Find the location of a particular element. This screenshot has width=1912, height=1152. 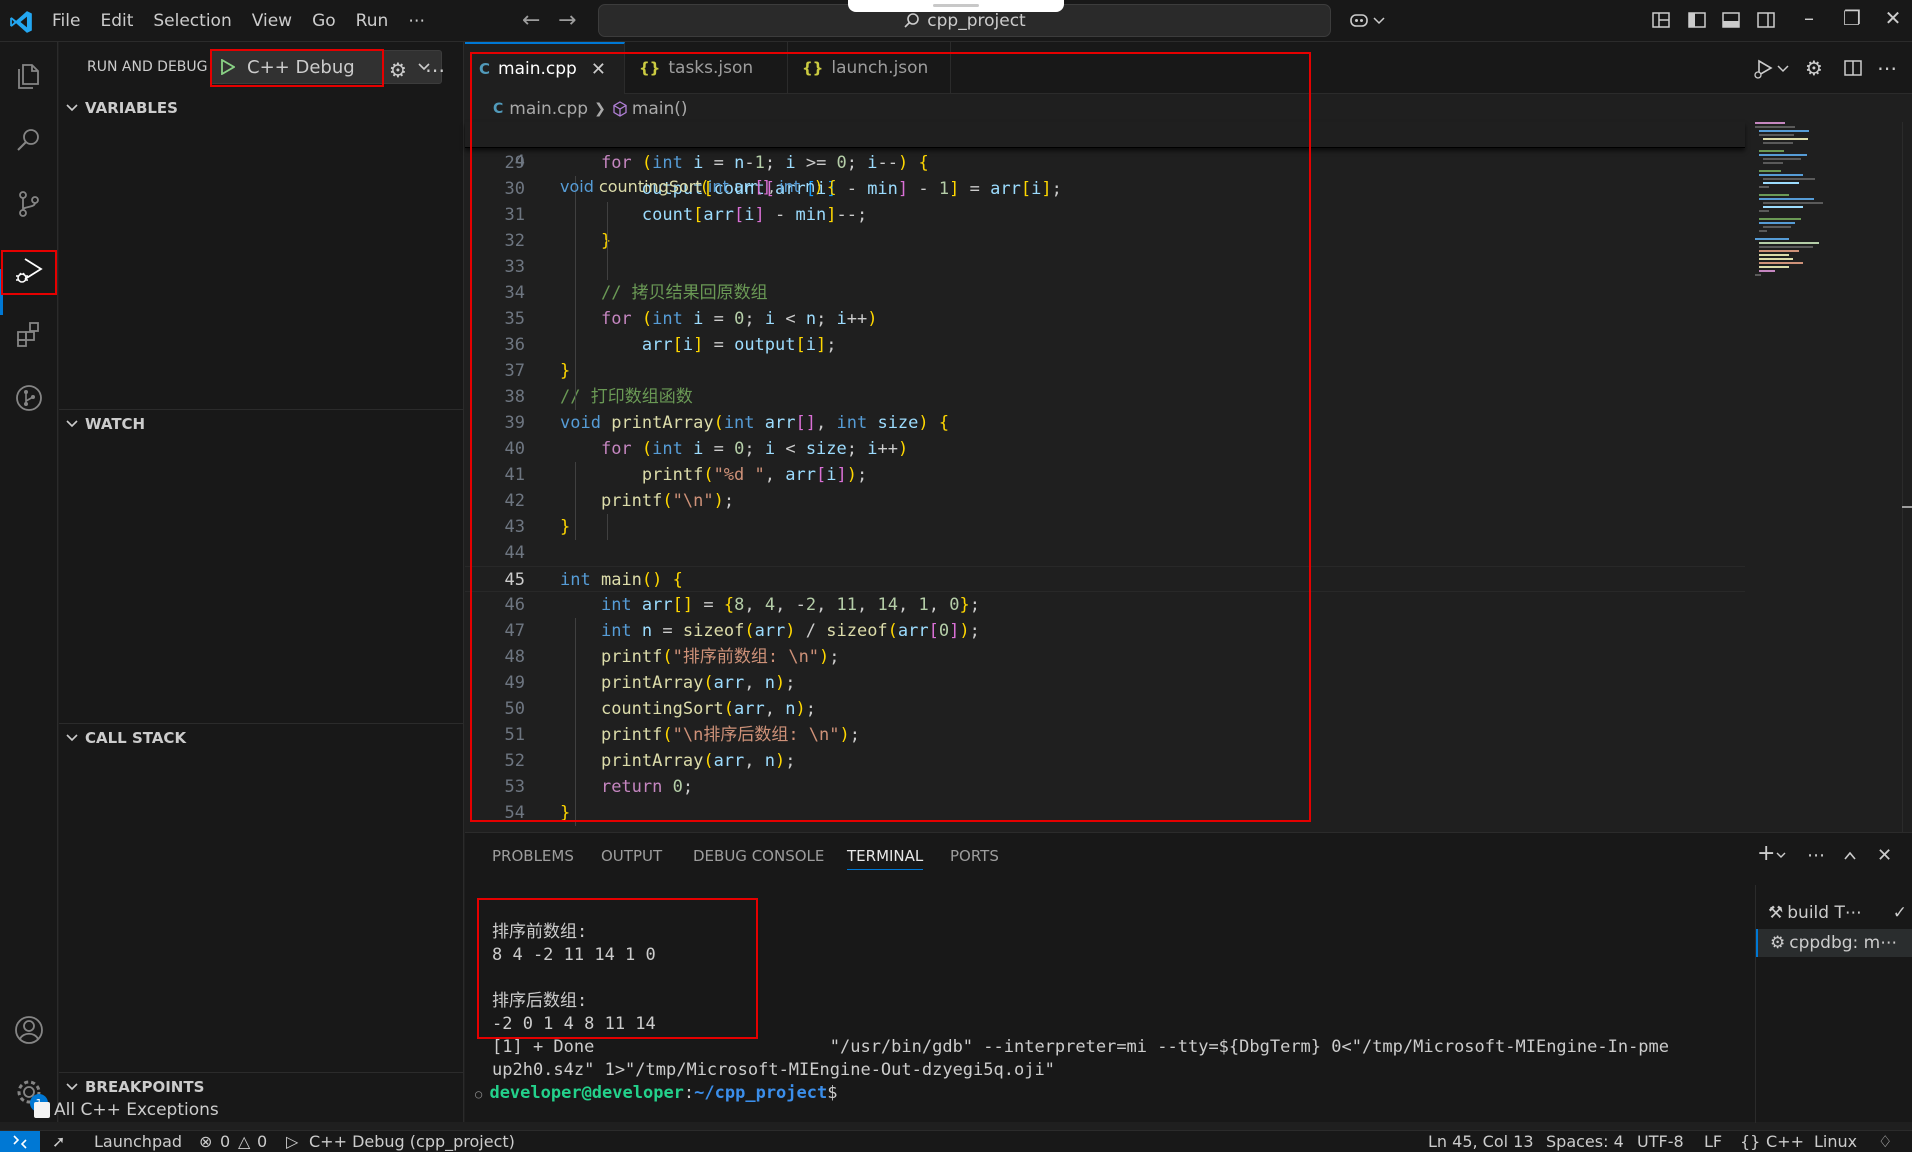

code-line: 29 for (int i = n-1; i >= 0; i--) { is located at coordinates (1105, 163).